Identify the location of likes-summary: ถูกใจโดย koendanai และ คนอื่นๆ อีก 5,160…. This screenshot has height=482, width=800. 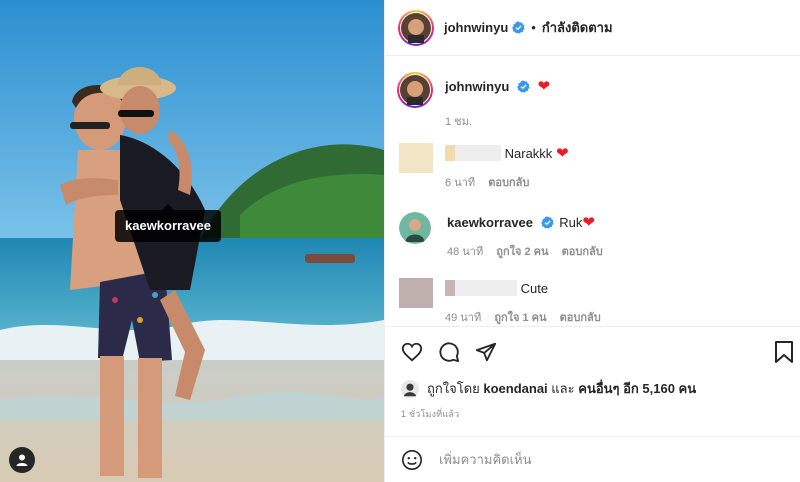
(548, 388).